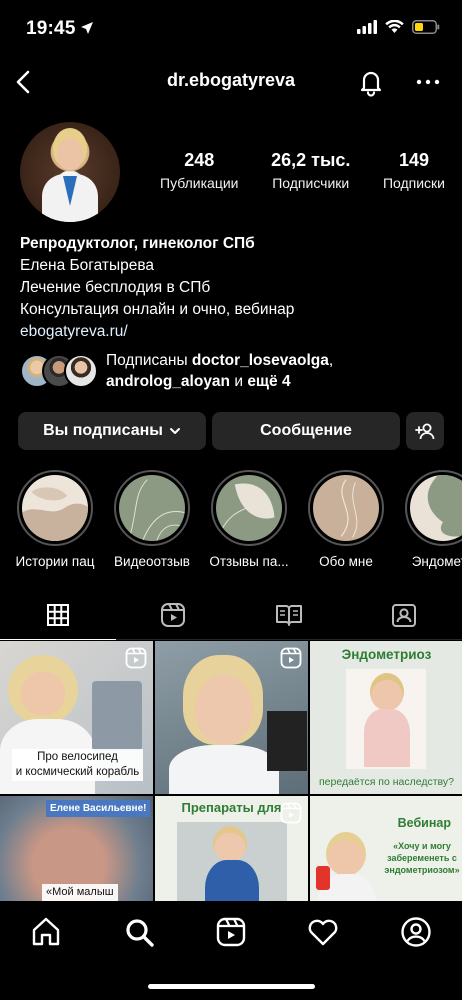 This screenshot has height=1000, width=462. I want to click on stat-followers-count: 26,2 тыс., so click(311, 160).